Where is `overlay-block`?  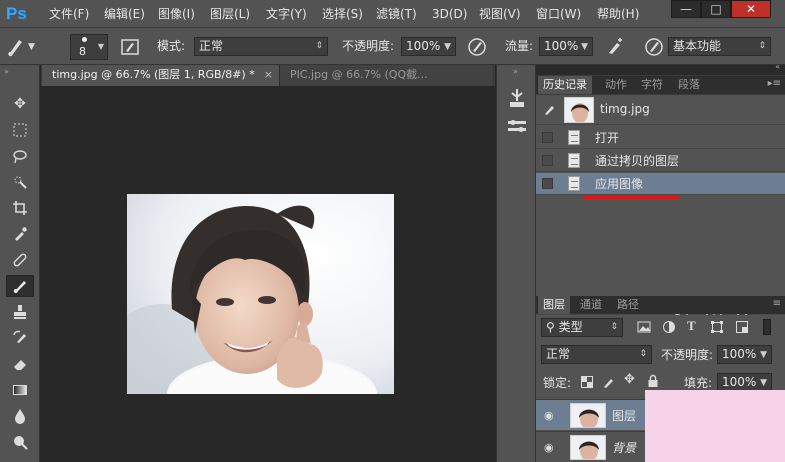
overlay-block is located at coordinates (715, 426).